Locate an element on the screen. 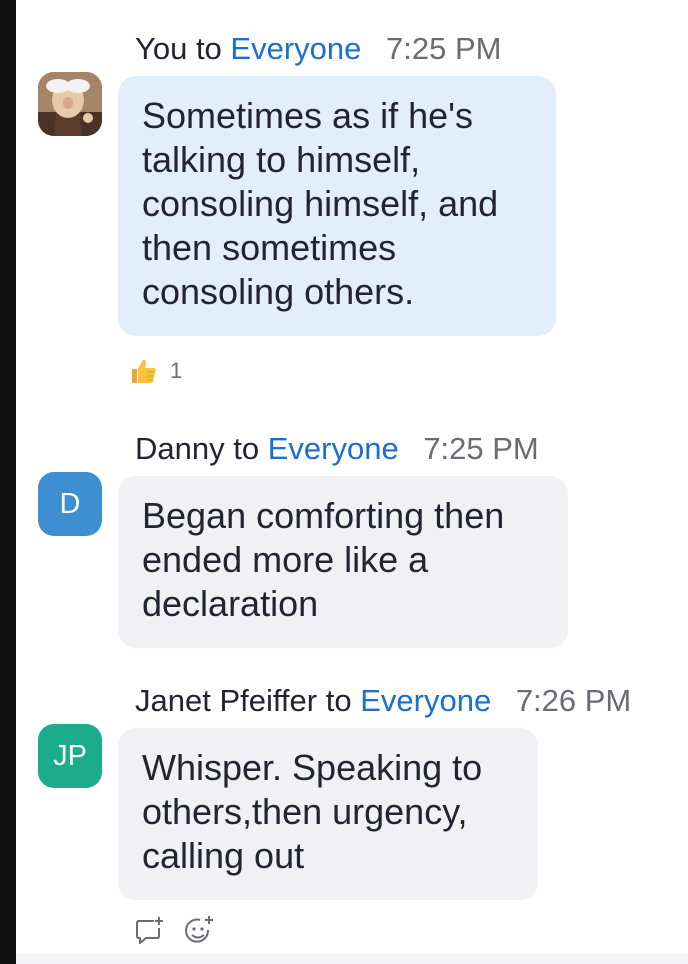 Image resolution: width=688 pixels, height=964 pixels. reply-icon is located at coordinates (149, 930).